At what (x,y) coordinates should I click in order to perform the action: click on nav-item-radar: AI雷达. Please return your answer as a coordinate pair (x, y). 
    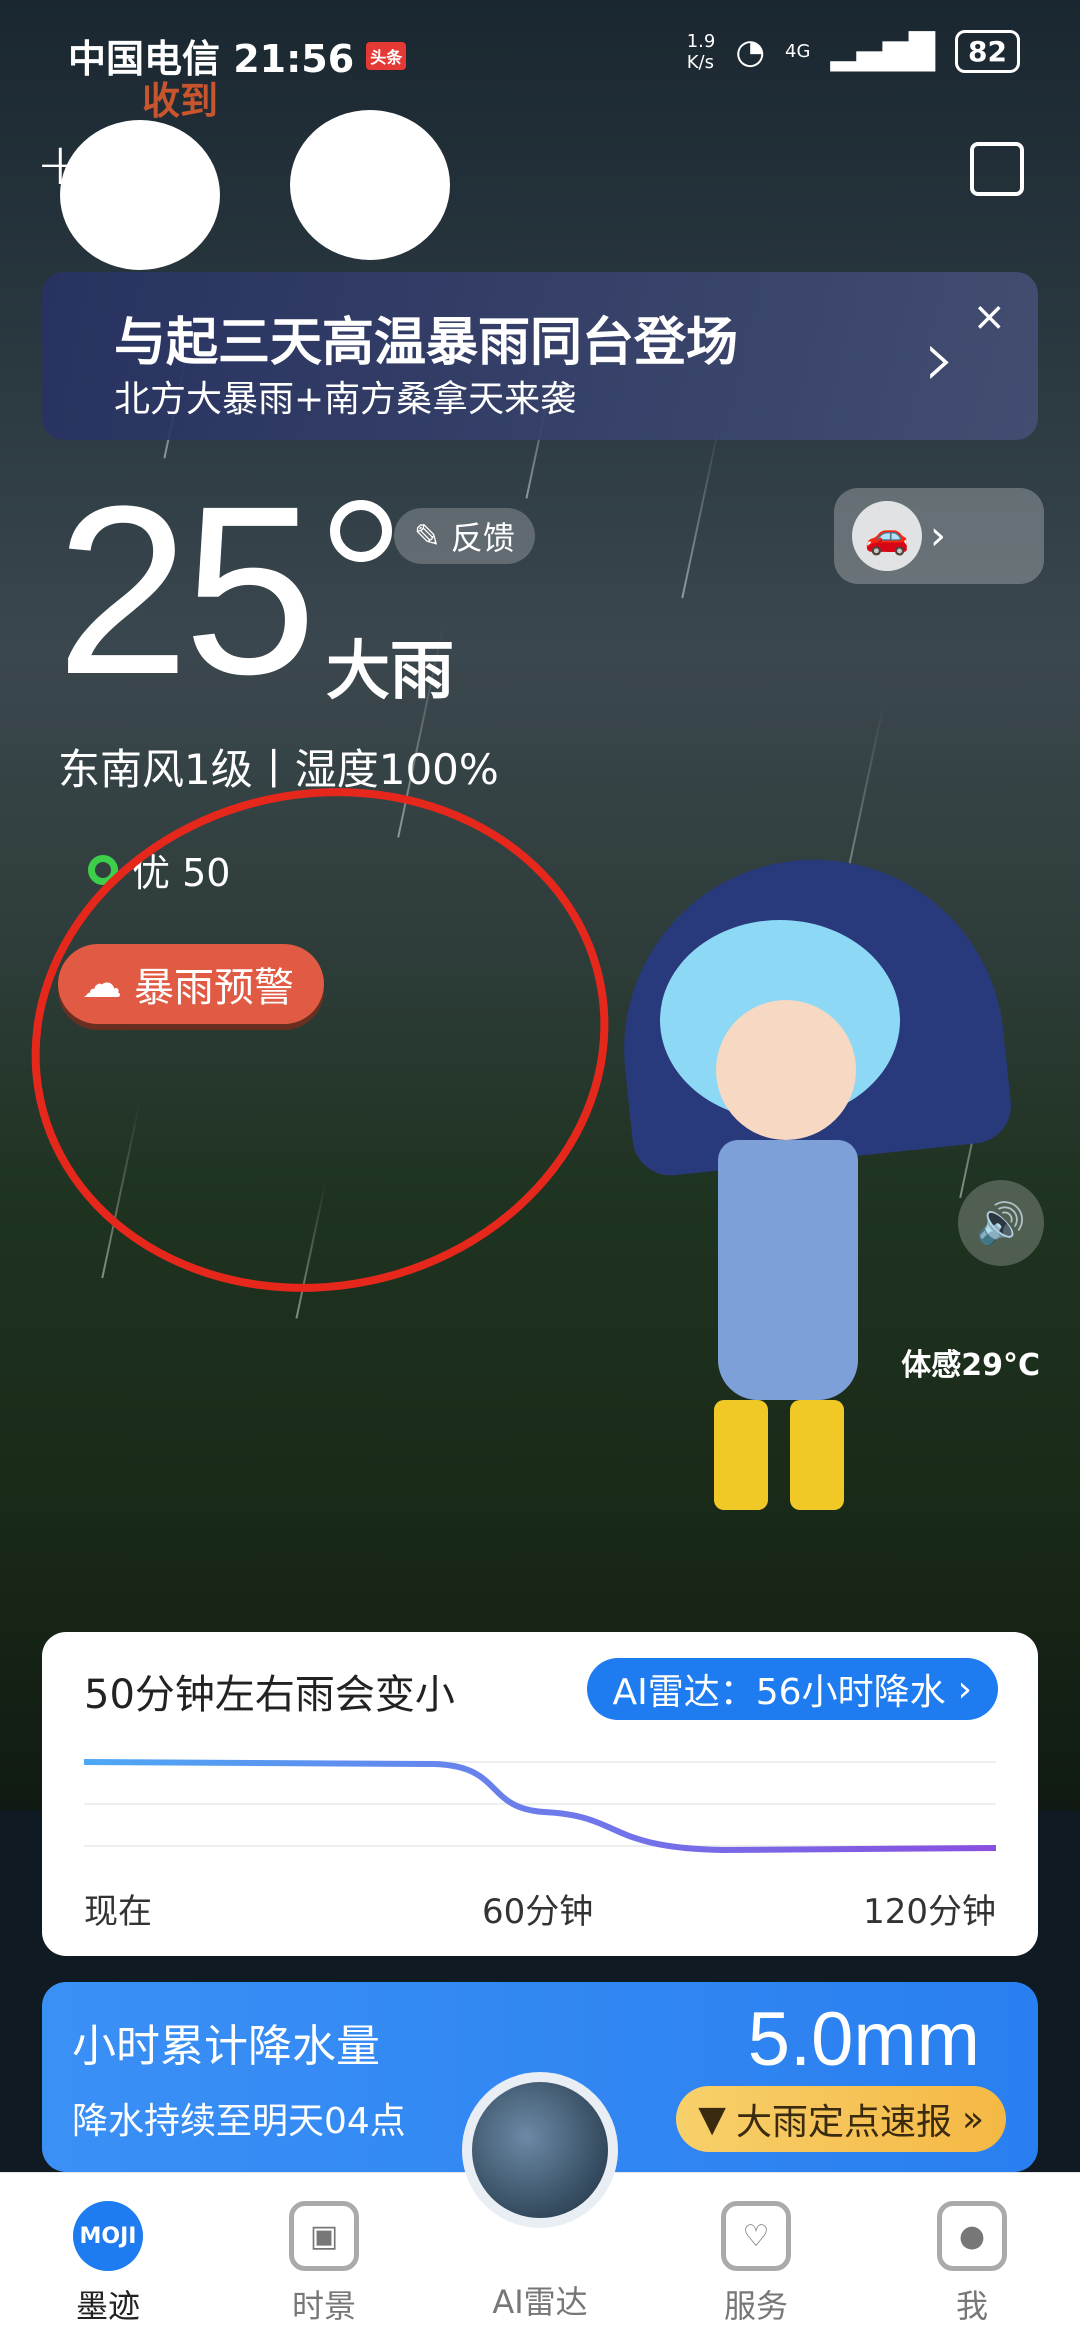
    Looking at the image, I should click on (540, 2300).